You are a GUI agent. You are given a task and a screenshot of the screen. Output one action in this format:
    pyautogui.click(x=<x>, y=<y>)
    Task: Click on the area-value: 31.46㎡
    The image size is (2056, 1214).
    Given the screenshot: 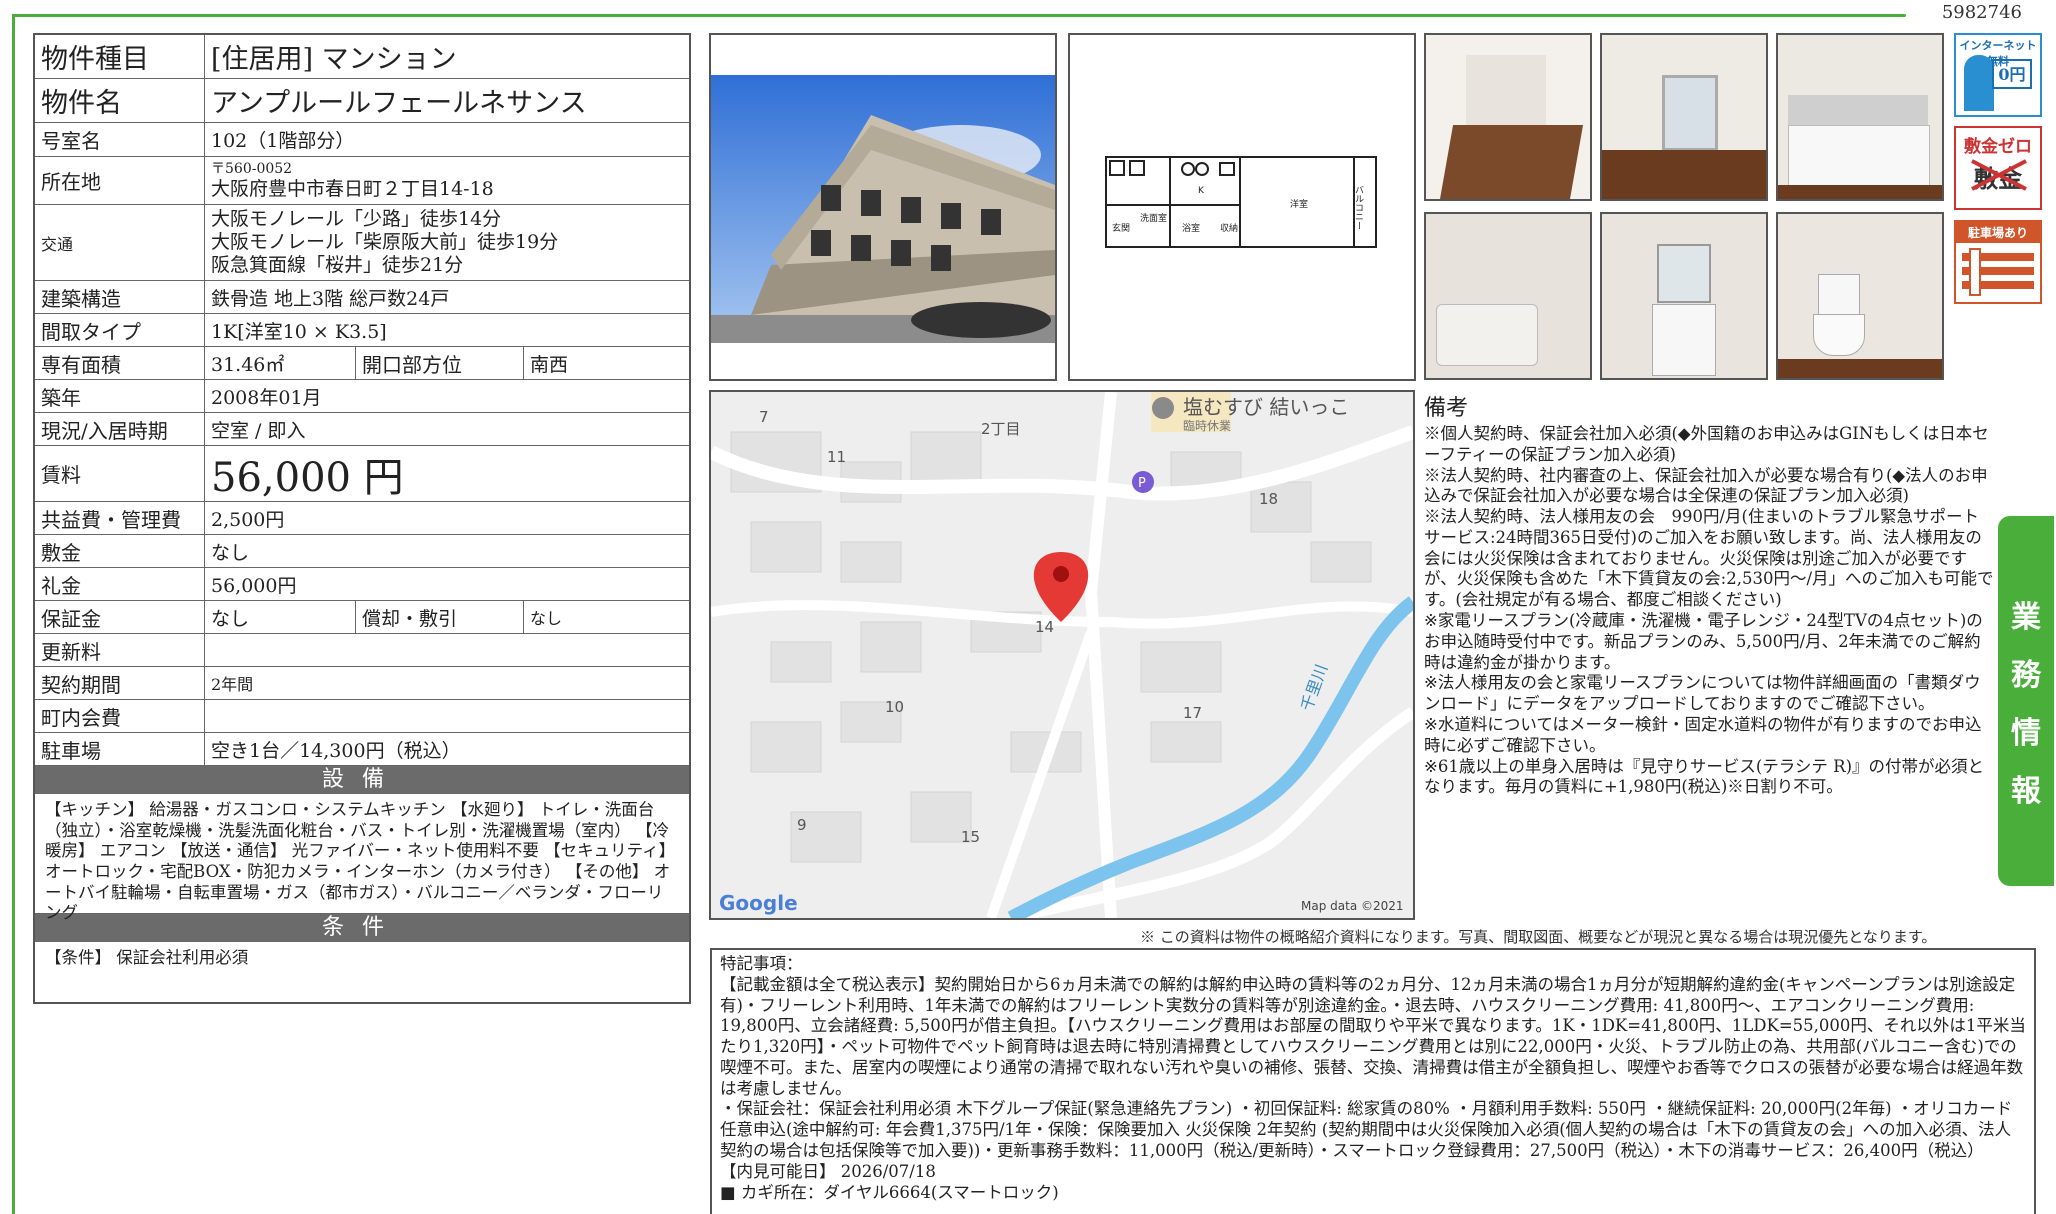 What is the action you would take?
    pyautogui.click(x=248, y=364)
    